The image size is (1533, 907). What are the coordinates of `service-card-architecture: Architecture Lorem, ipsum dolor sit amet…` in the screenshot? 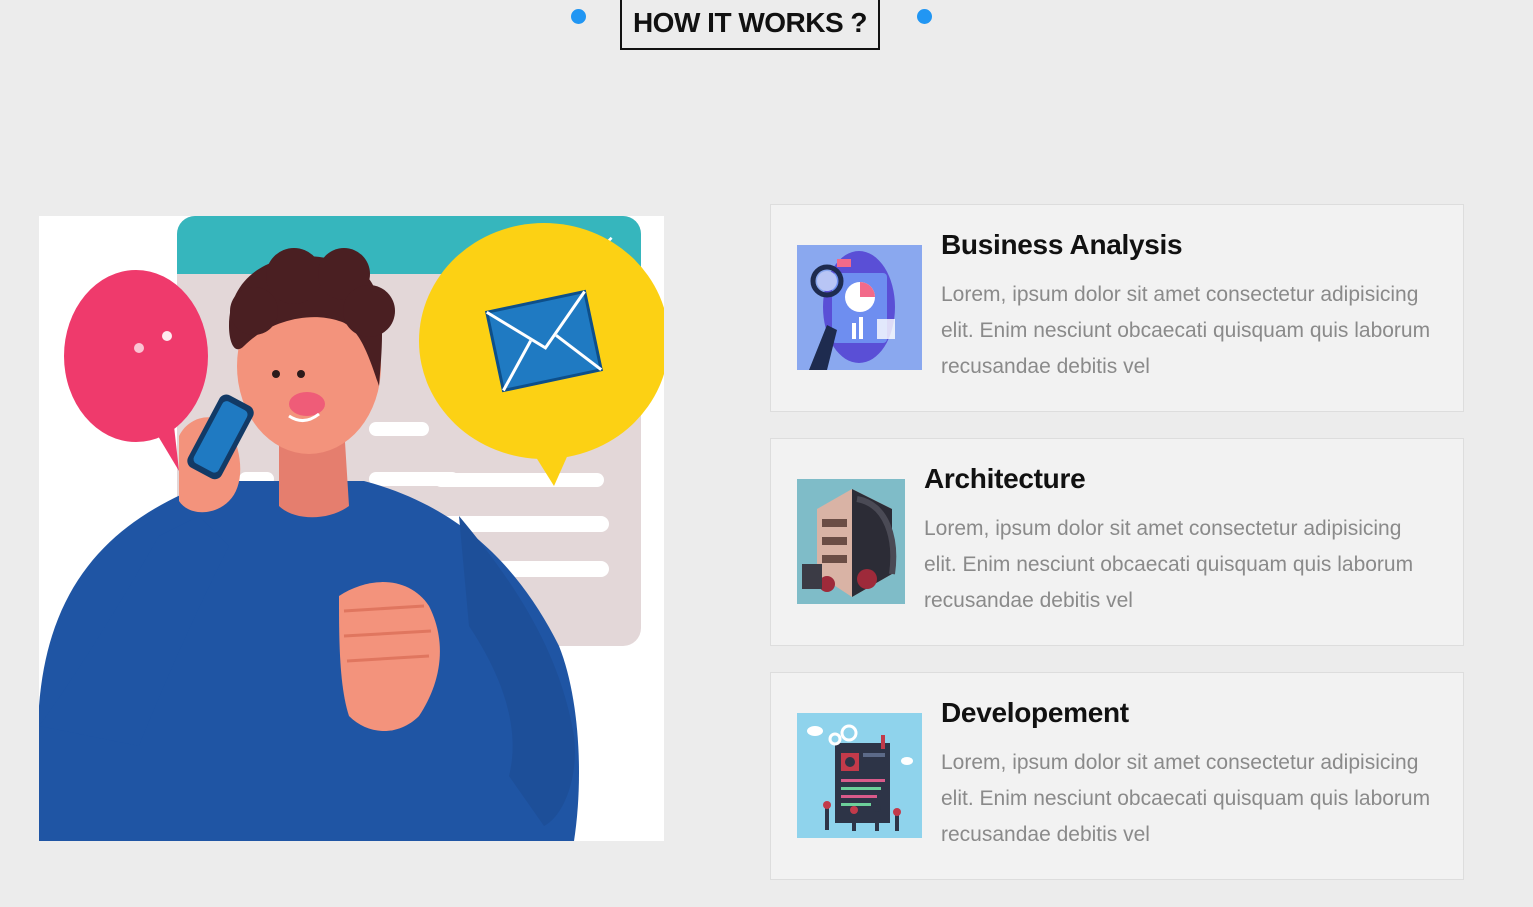 It's located at (1117, 542).